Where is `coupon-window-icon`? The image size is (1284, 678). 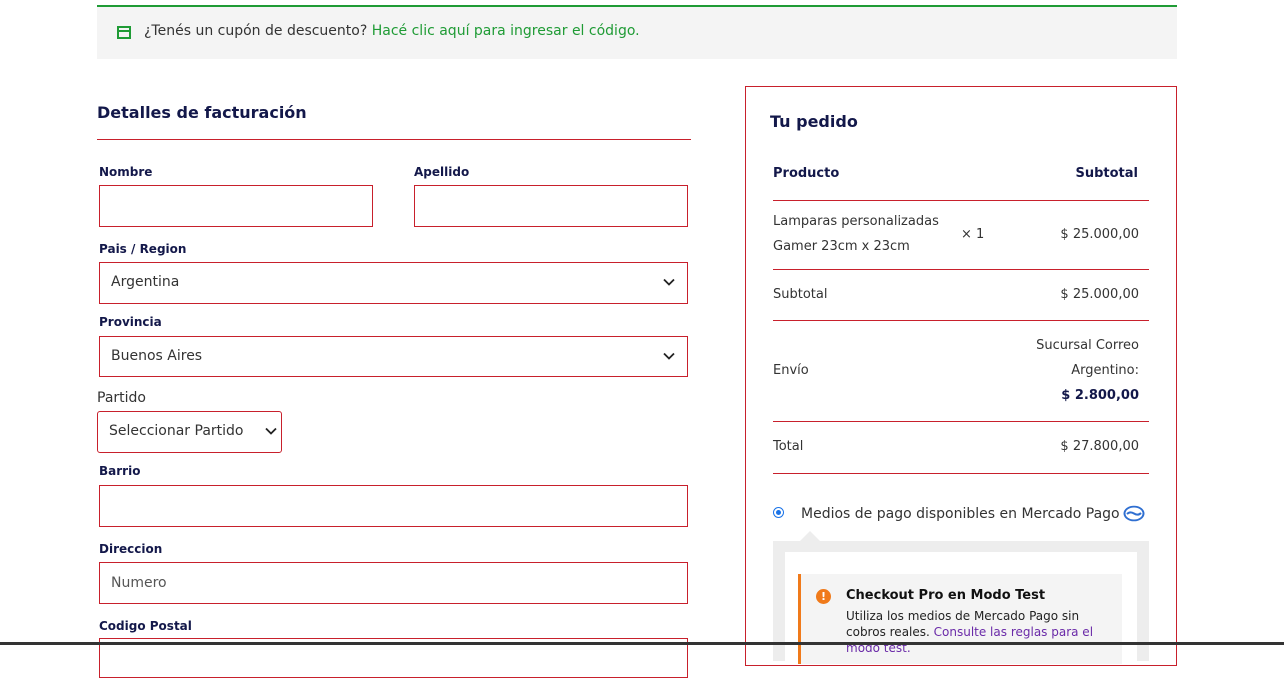
coupon-window-icon is located at coordinates (124, 32).